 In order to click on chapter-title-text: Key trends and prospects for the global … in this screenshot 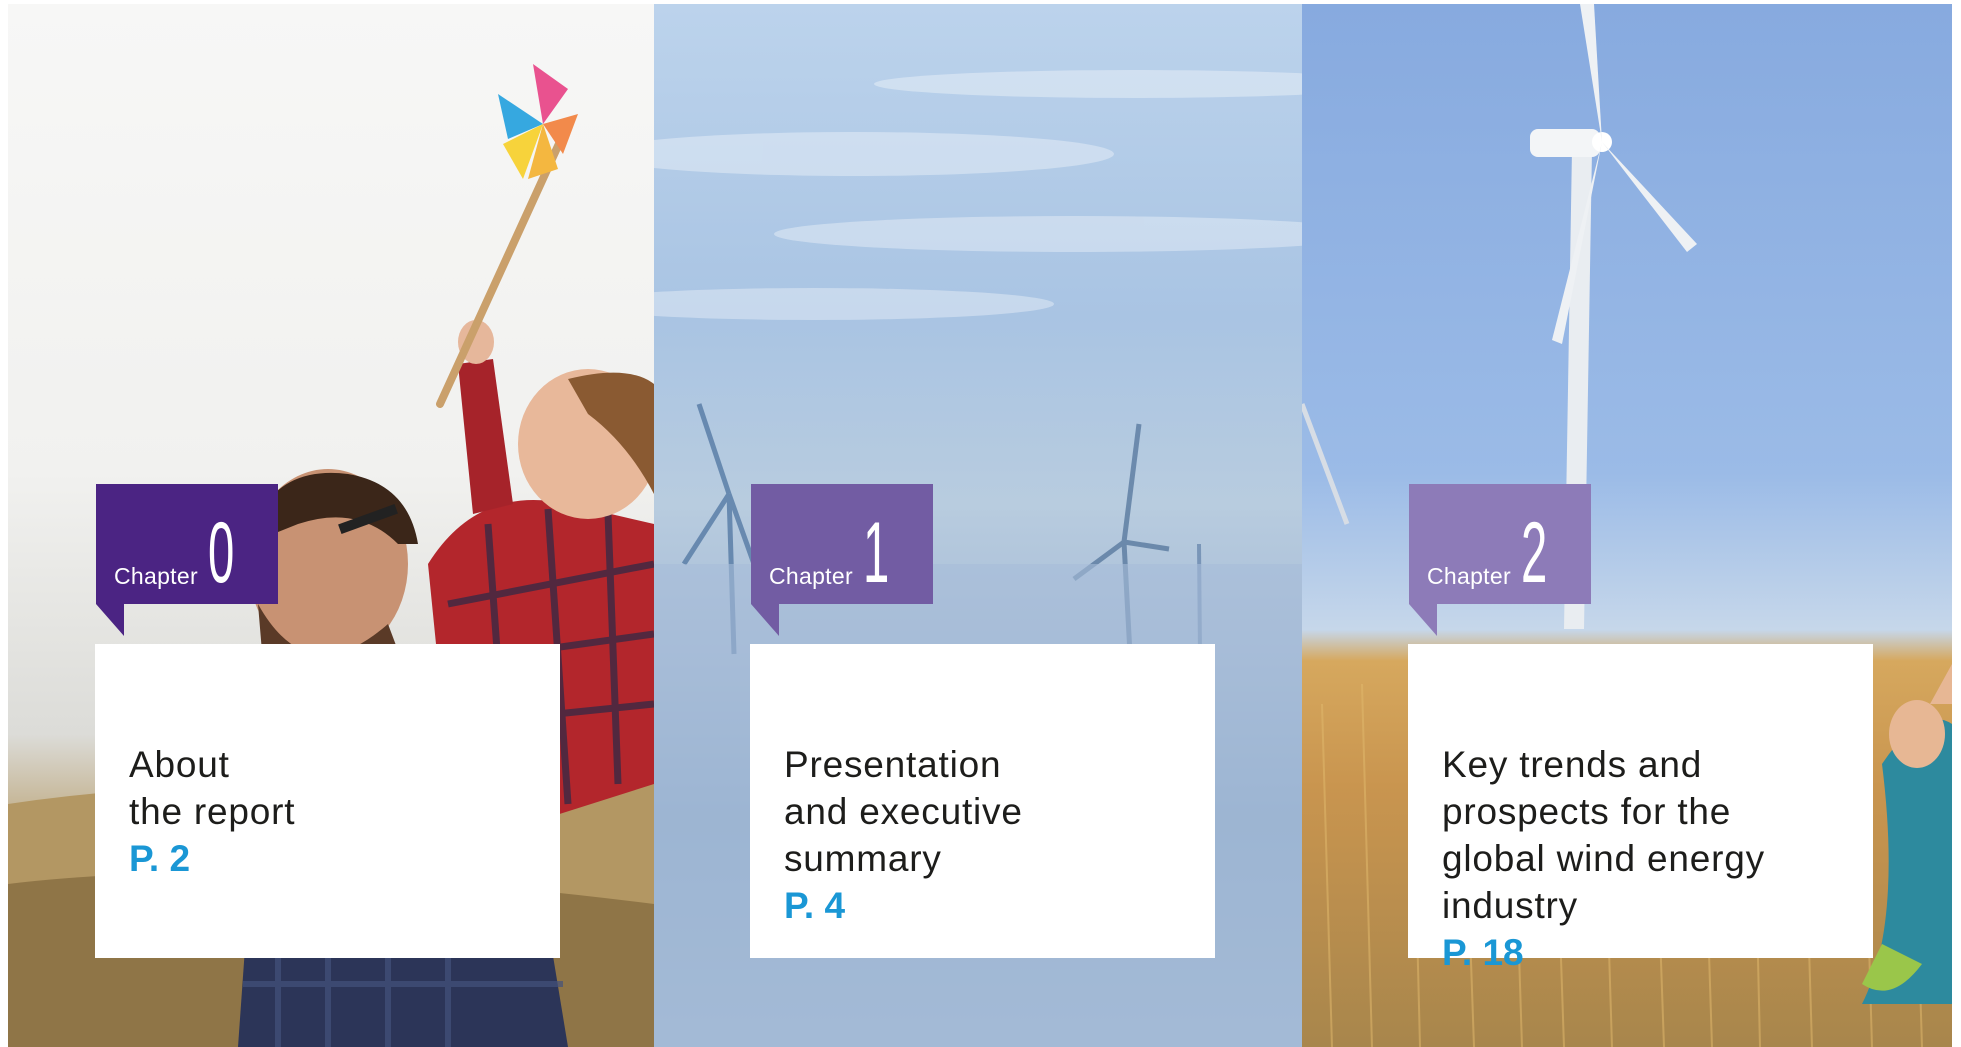, I will do `click(1603, 835)`.